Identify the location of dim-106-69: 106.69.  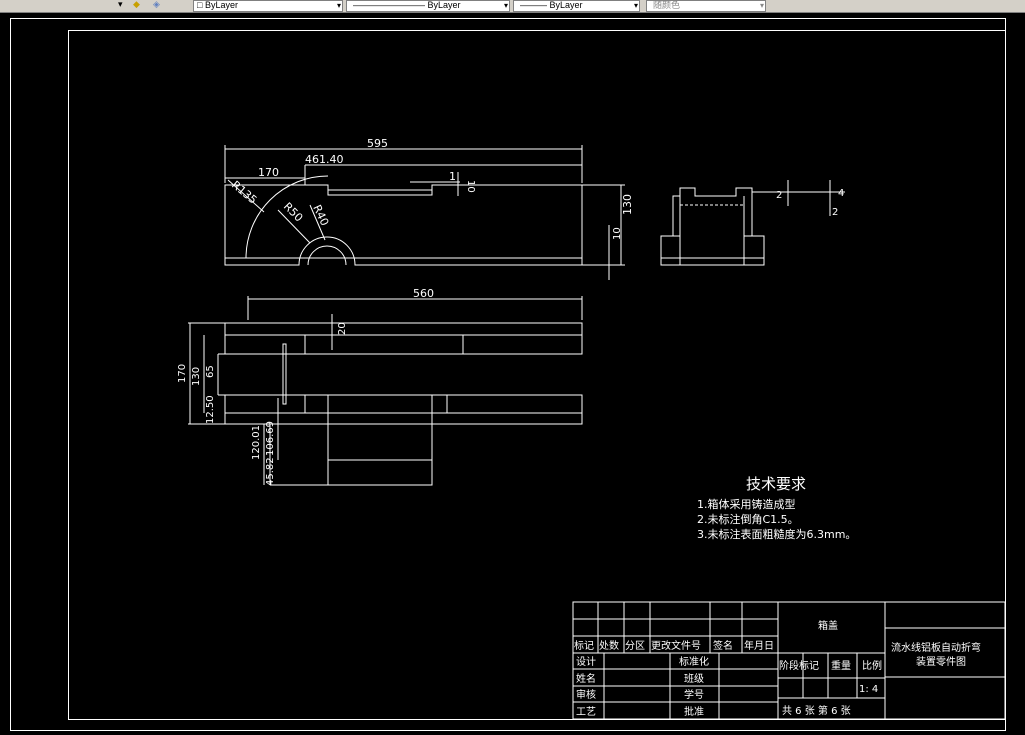
(270, 438).